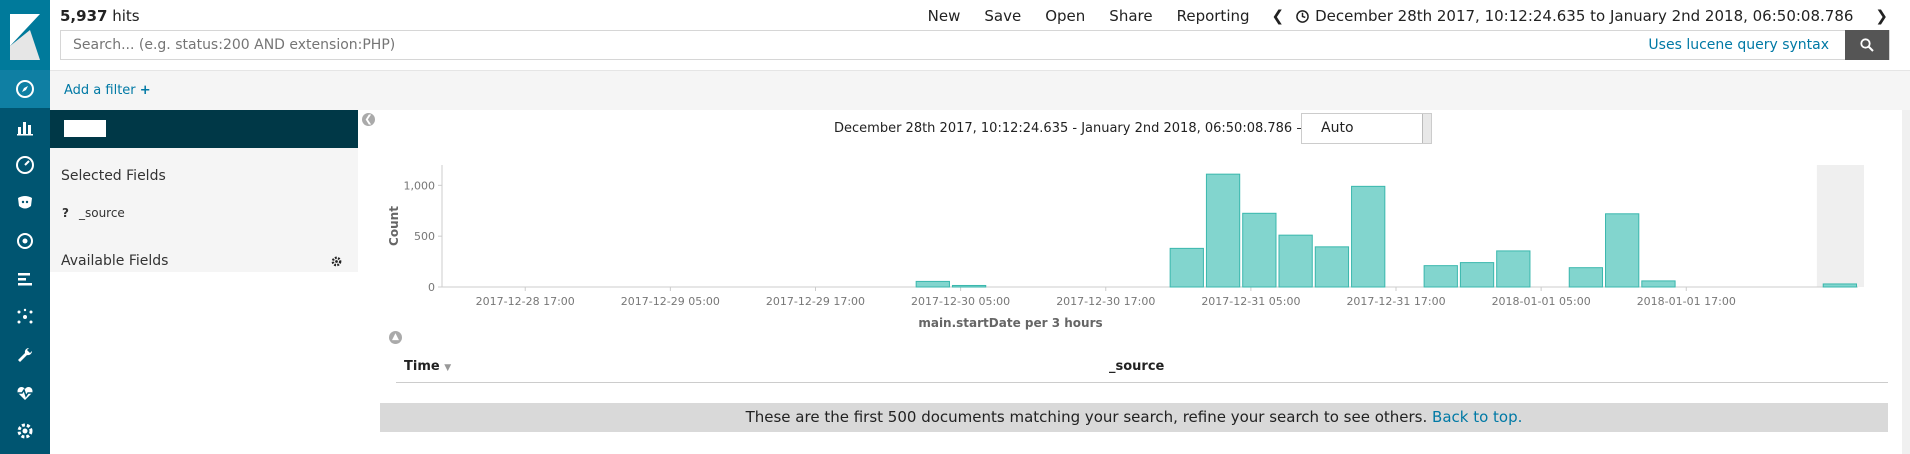 This screenshot has width=1910, height=454. I want to click on visualize-icon, so click(25, 127).